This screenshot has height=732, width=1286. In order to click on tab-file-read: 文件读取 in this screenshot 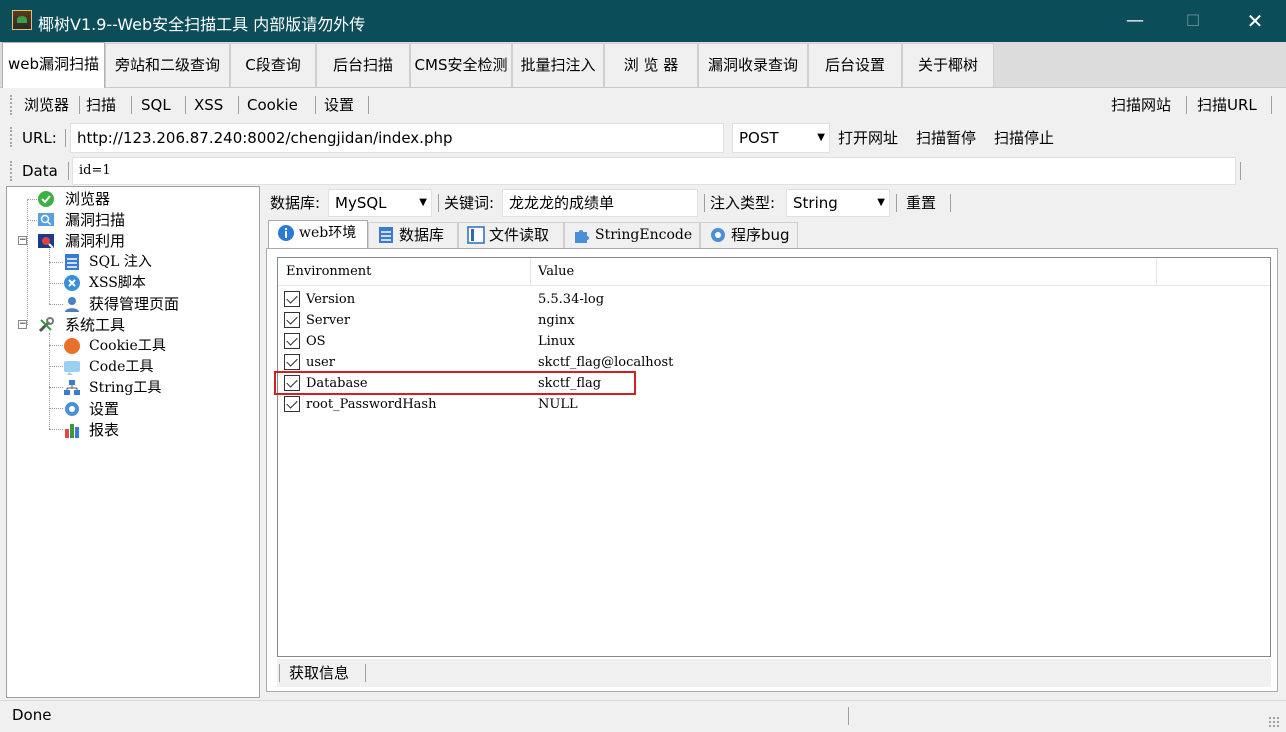, I will do `click(511, 235)`.